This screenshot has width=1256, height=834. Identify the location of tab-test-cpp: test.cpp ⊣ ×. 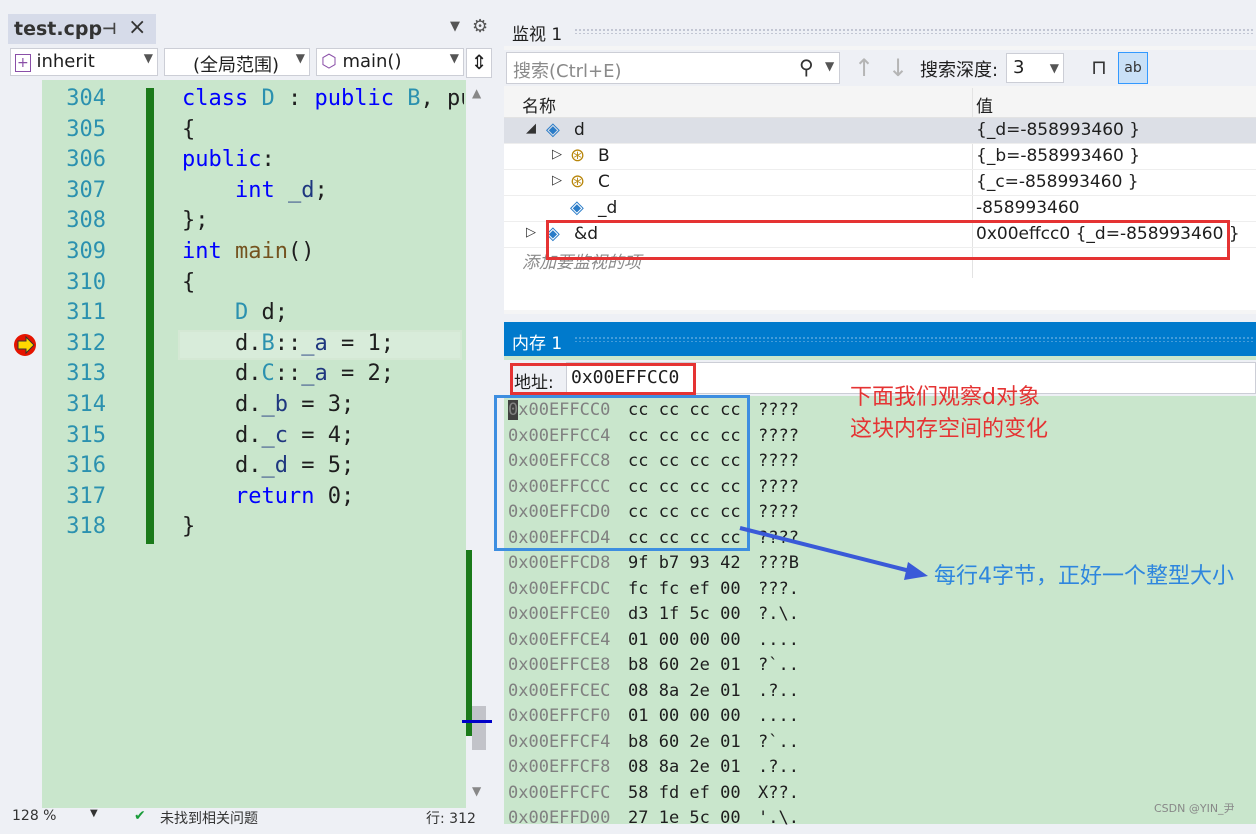
(82, 29).